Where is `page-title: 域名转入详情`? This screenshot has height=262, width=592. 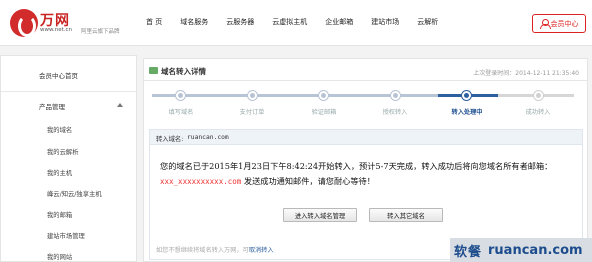
page-title: 域名转入详情 is located at coordinates (183, 71).